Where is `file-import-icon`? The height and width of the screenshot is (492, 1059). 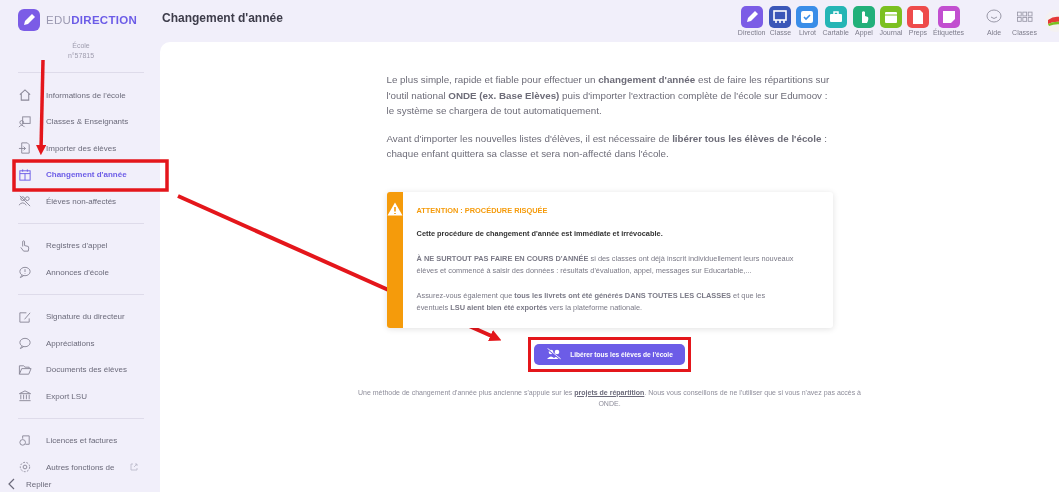
file-import-icon is located at coordinates (25, 148).